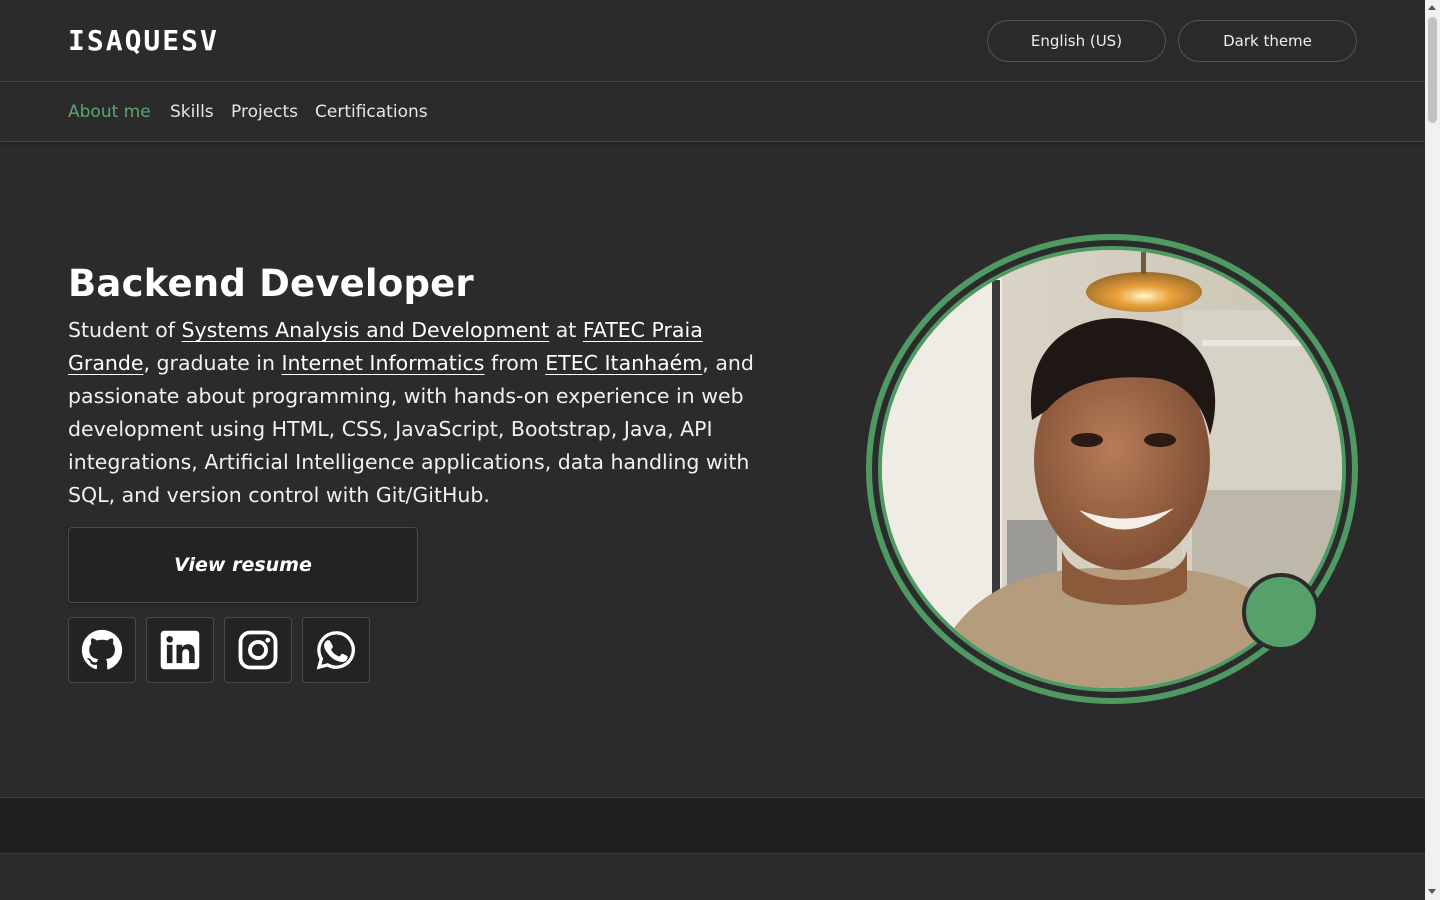  I want to click on nav-item-about-me: About me, so click(109, 112).